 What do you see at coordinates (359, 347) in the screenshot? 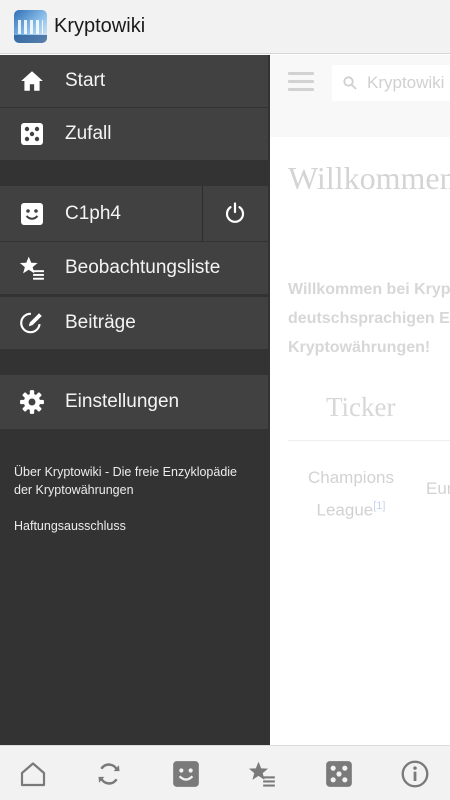
I see `welcome-line: Kryptowährungen!` at bounding box center [359, 347].